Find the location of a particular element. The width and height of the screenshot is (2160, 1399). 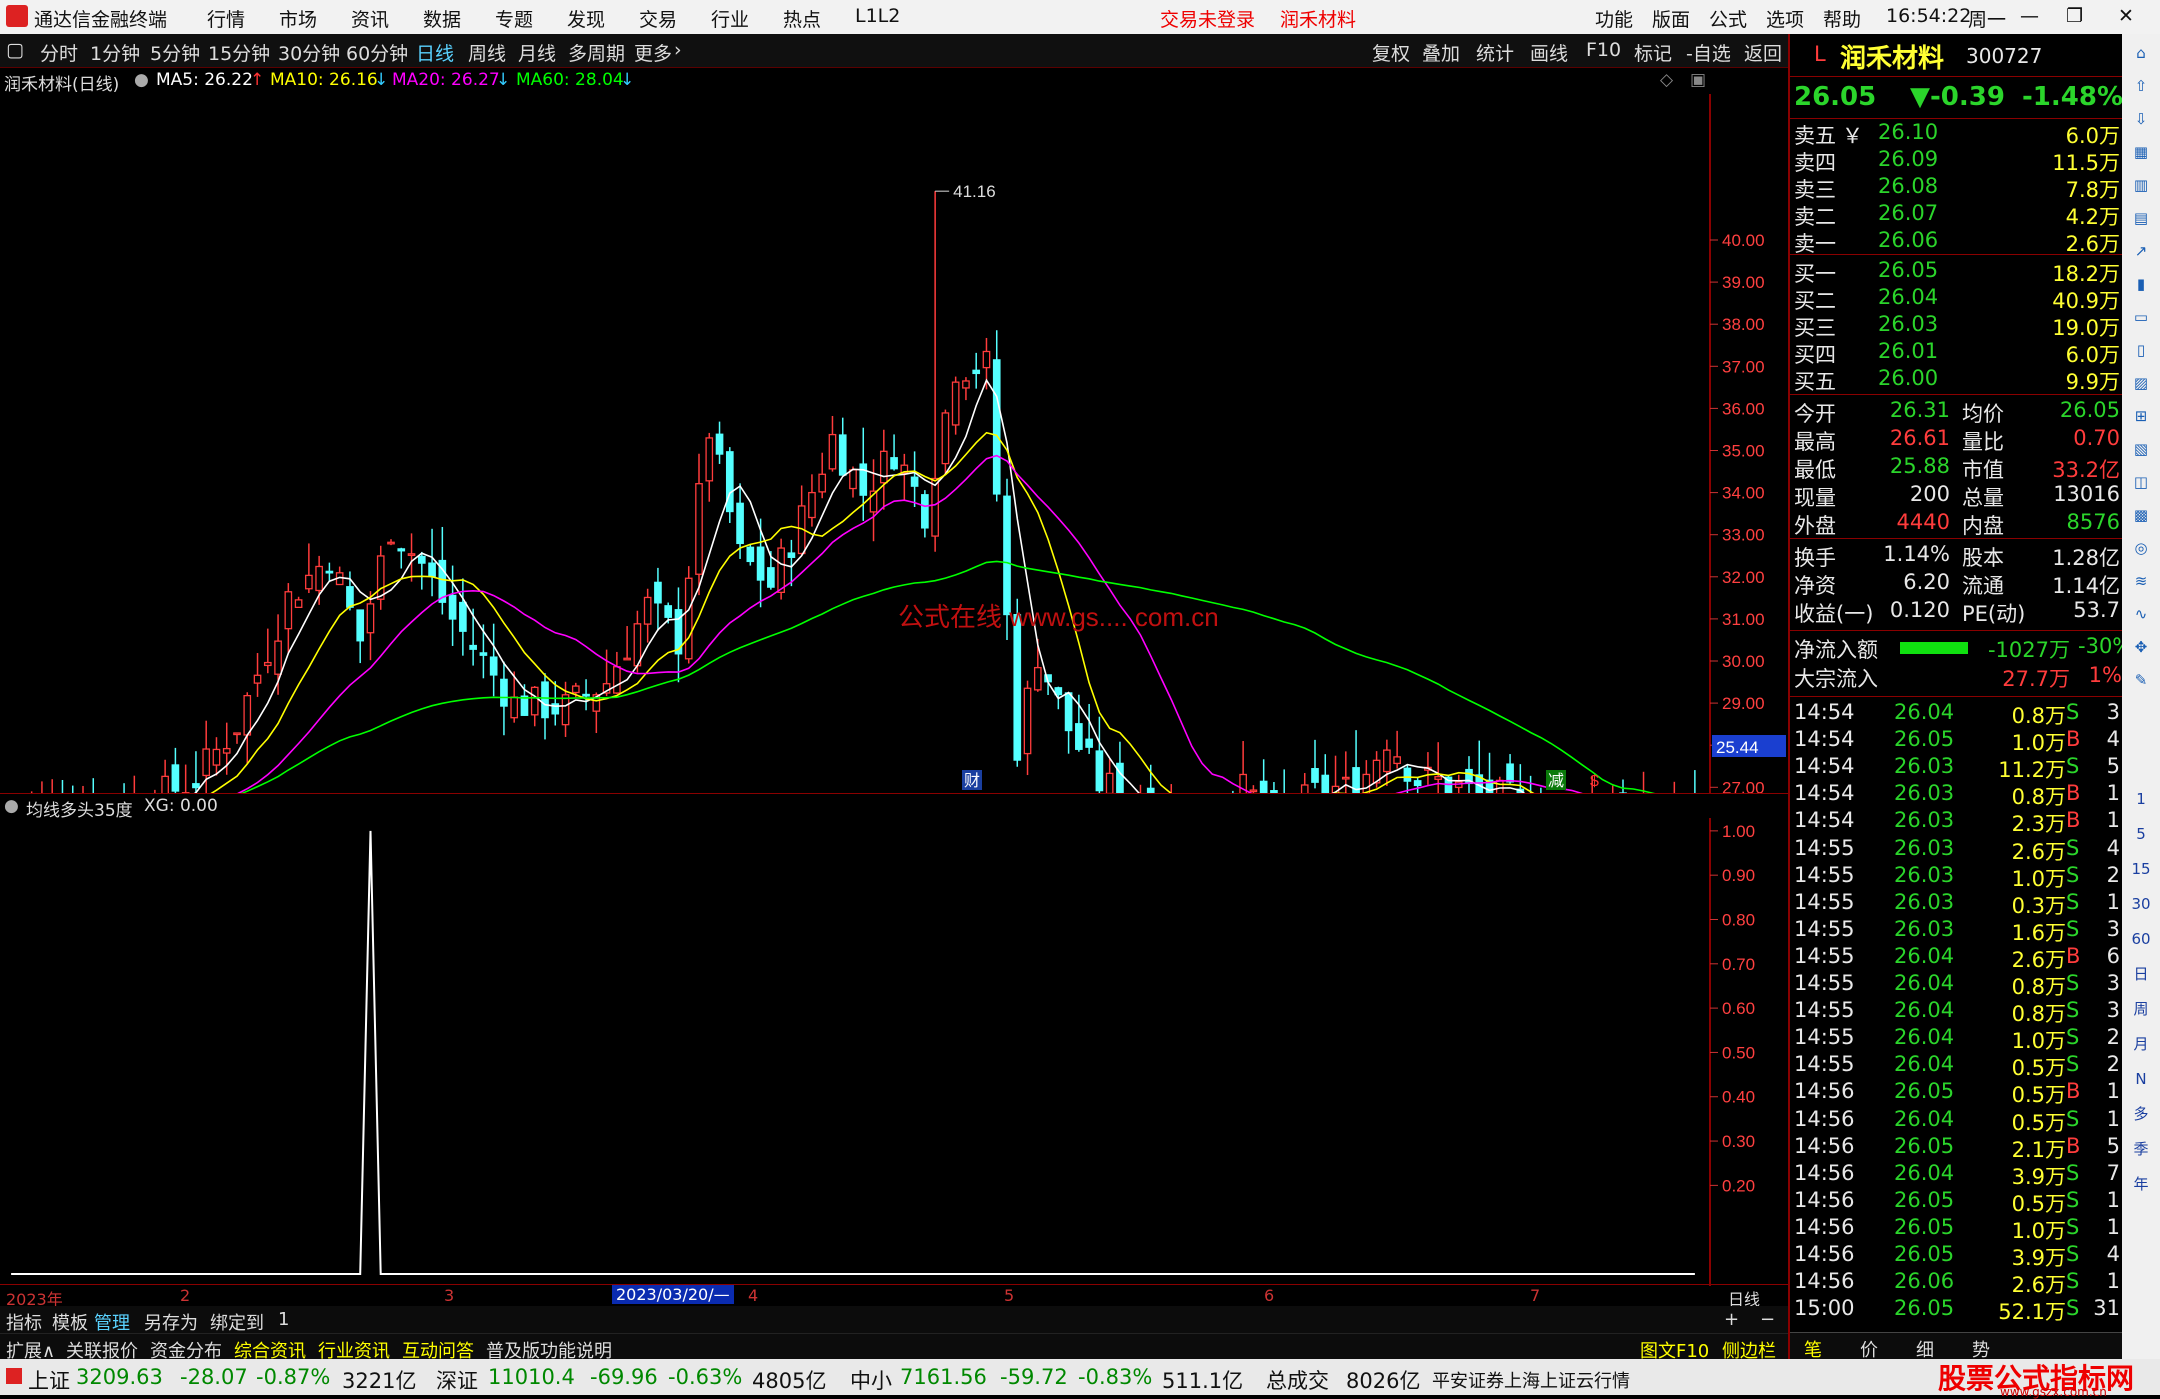

tool-stats: 统计 is located at coordinates (1495, 52).